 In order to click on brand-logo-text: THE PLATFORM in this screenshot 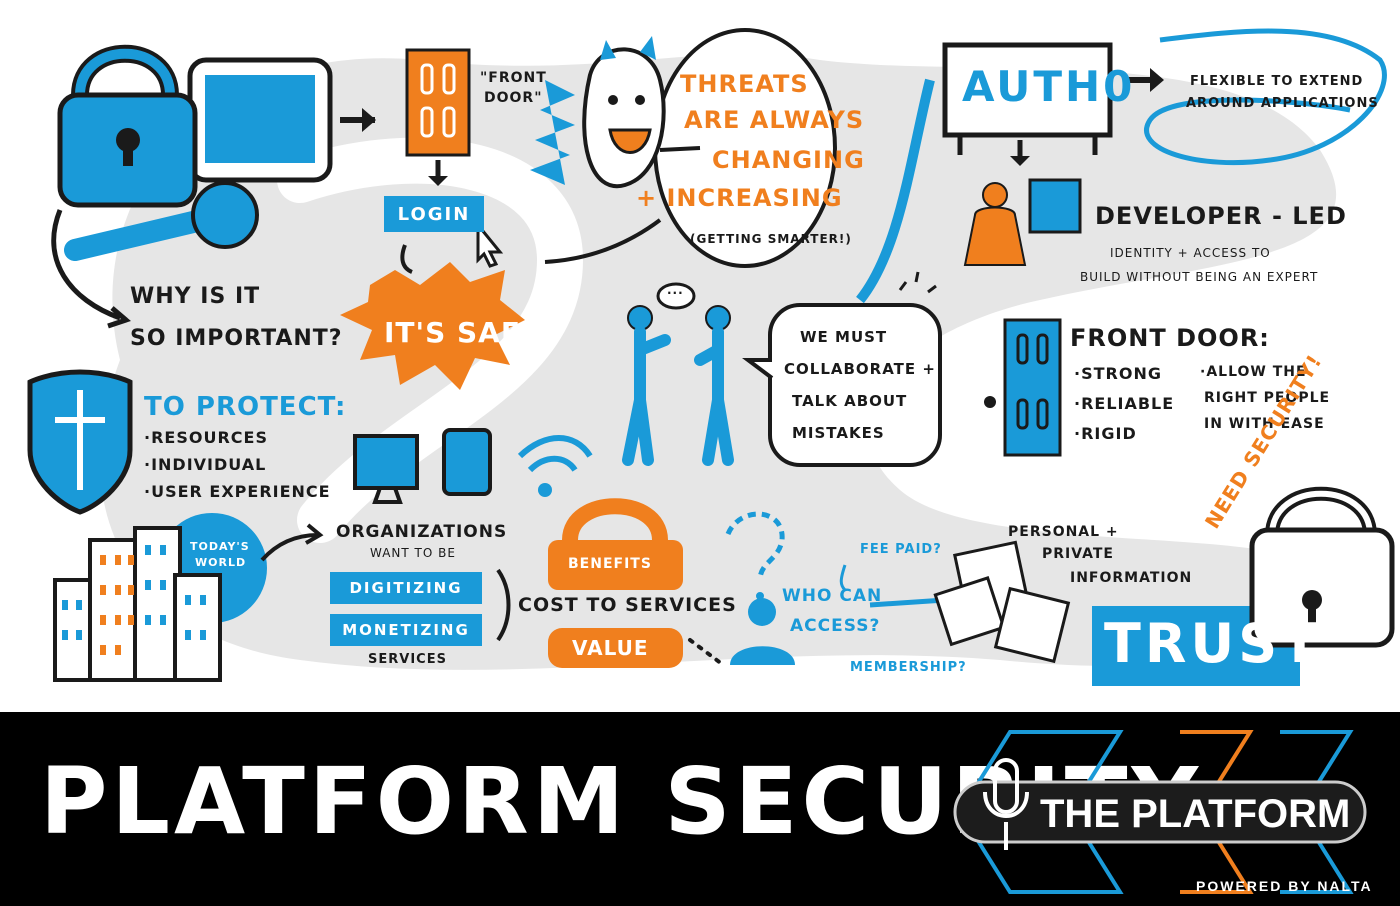, I will do `click(1195, 814)`.